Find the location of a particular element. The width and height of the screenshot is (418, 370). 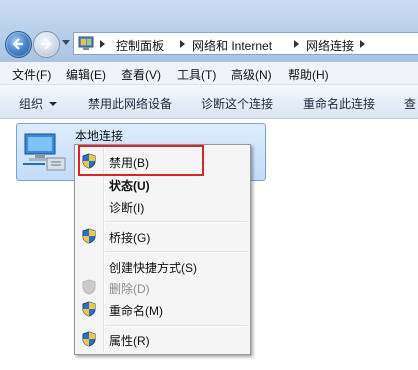

menu-file: 文件(F) is located at coordinates (31, 74).